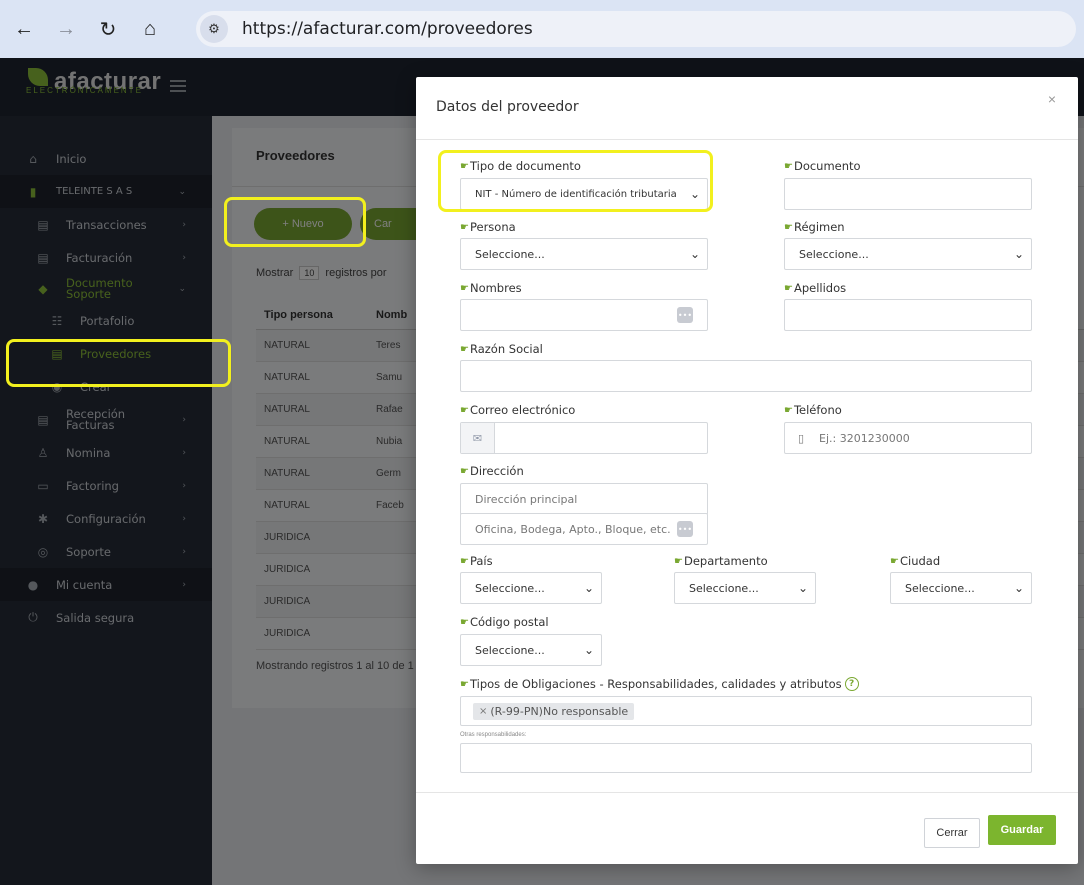  What do you see at coordinates (483, 711) in the screenshot?
I see `remove-tag-icon: ×` at bounding box center [483, 711].